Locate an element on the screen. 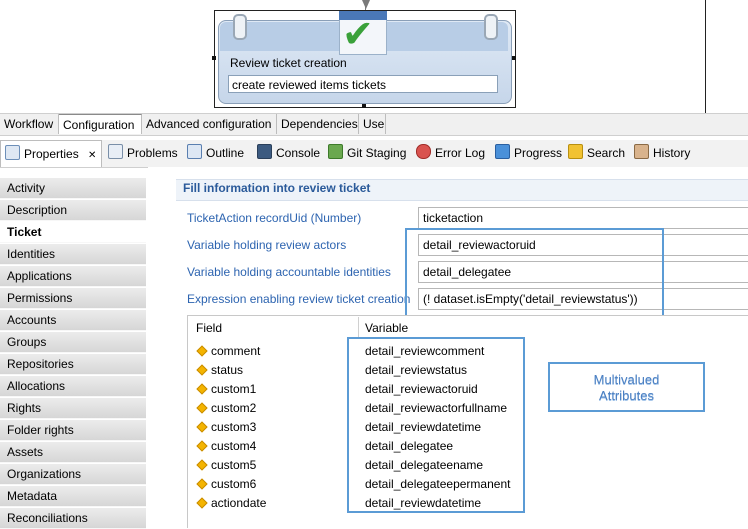 The height and width of the screenshot is (529, 748). ticketaction-recorduid-input: ticketaction is located at coordinates (583, 218).